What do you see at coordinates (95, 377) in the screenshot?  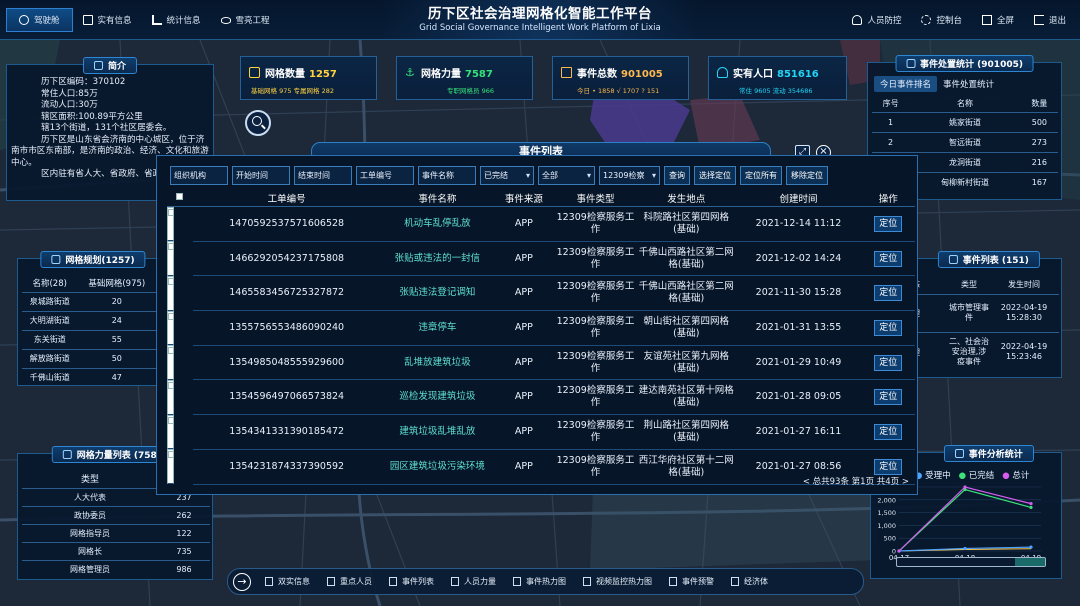 I see `table-row: 千佛山街道 47` at bounding box center [95, 377].